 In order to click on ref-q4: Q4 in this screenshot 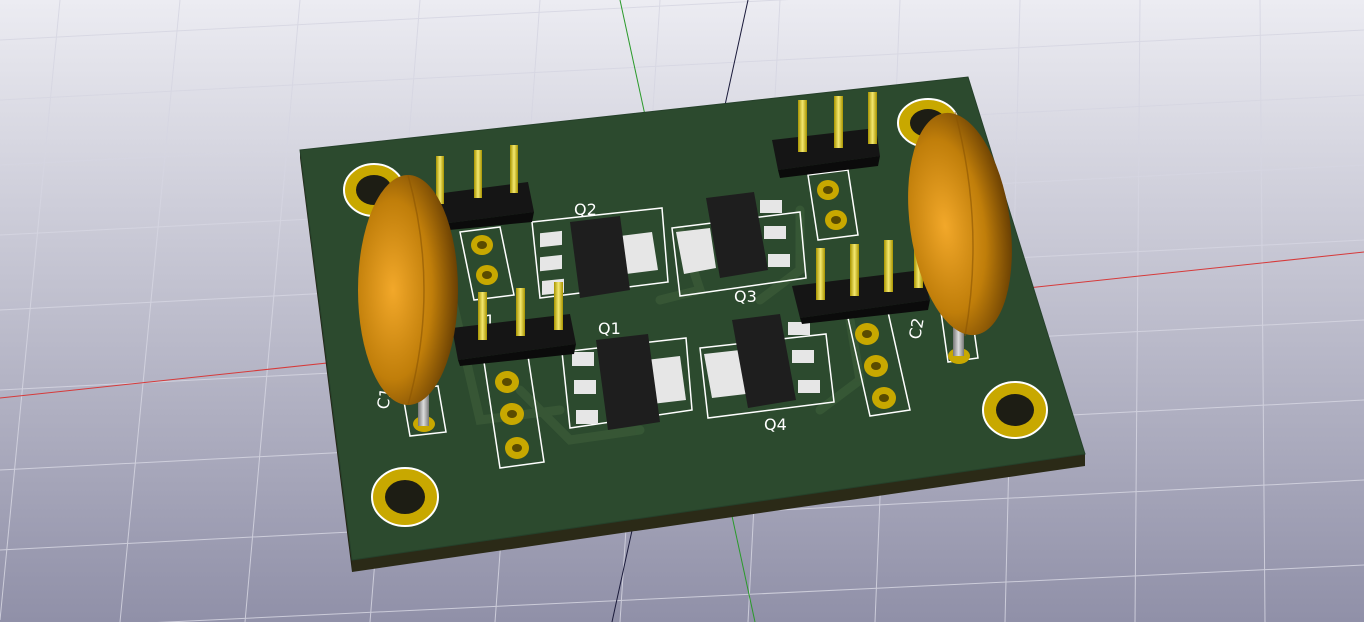, I will do `click(775, 424)`.